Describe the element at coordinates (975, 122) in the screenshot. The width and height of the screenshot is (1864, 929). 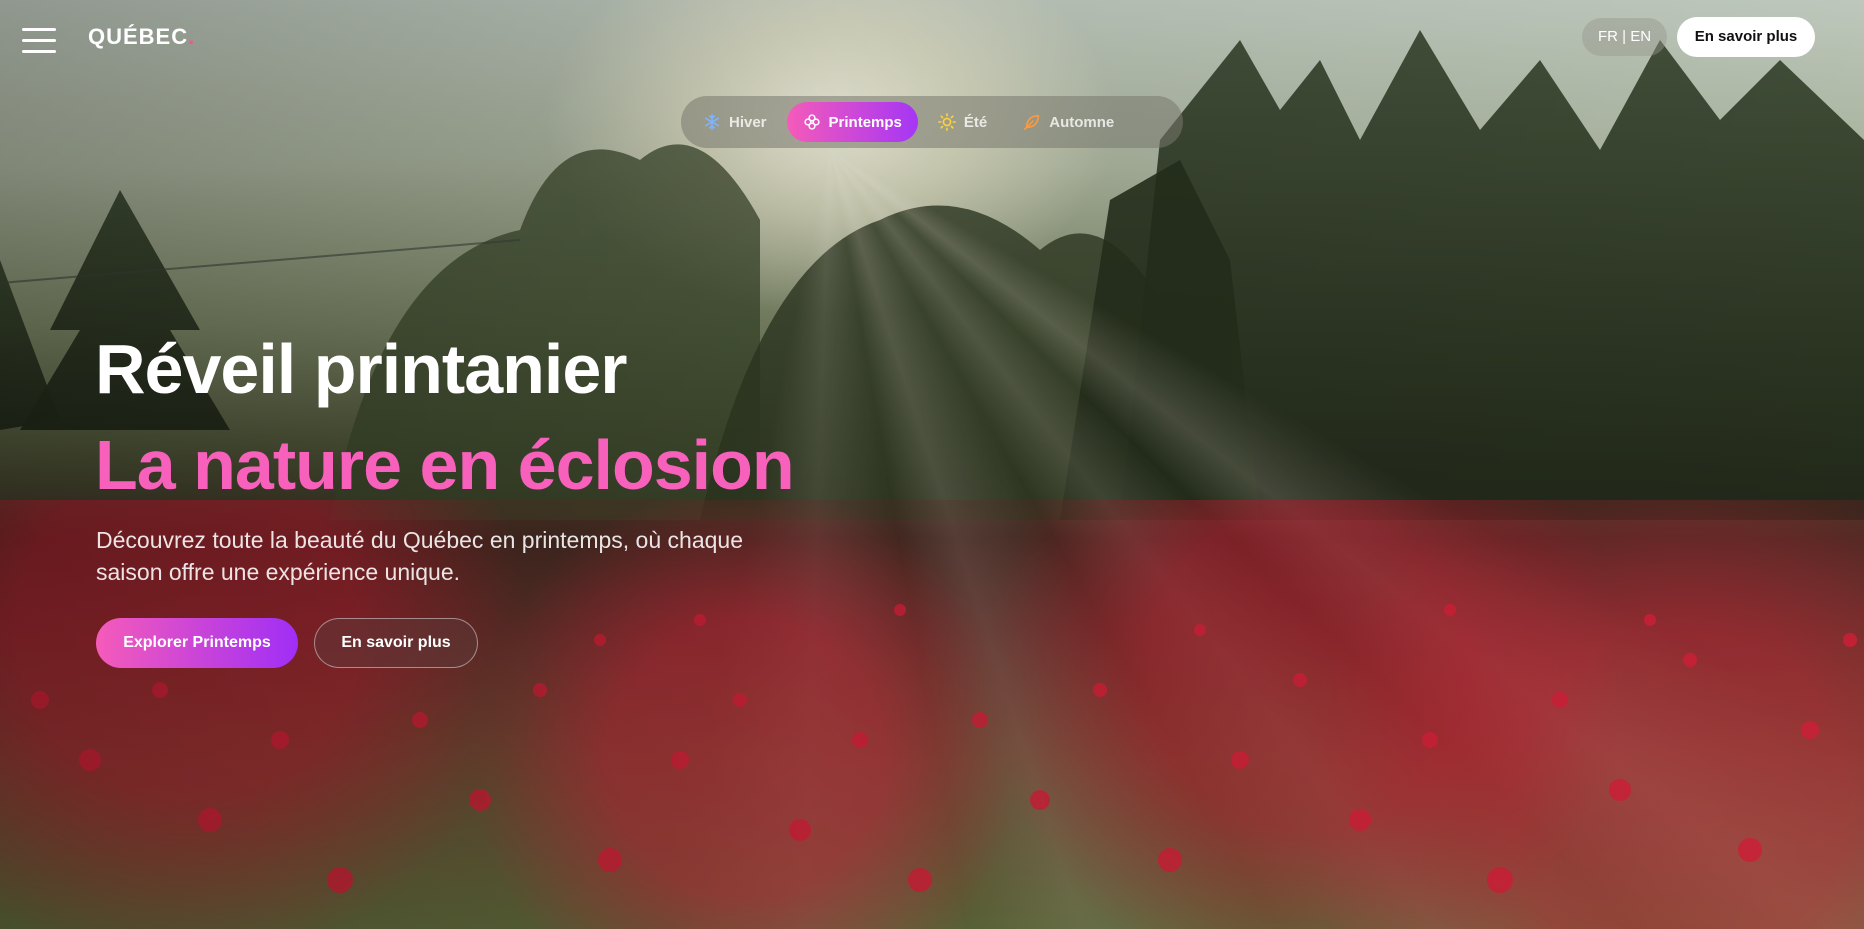
I see `tab-label: Été` at that location.